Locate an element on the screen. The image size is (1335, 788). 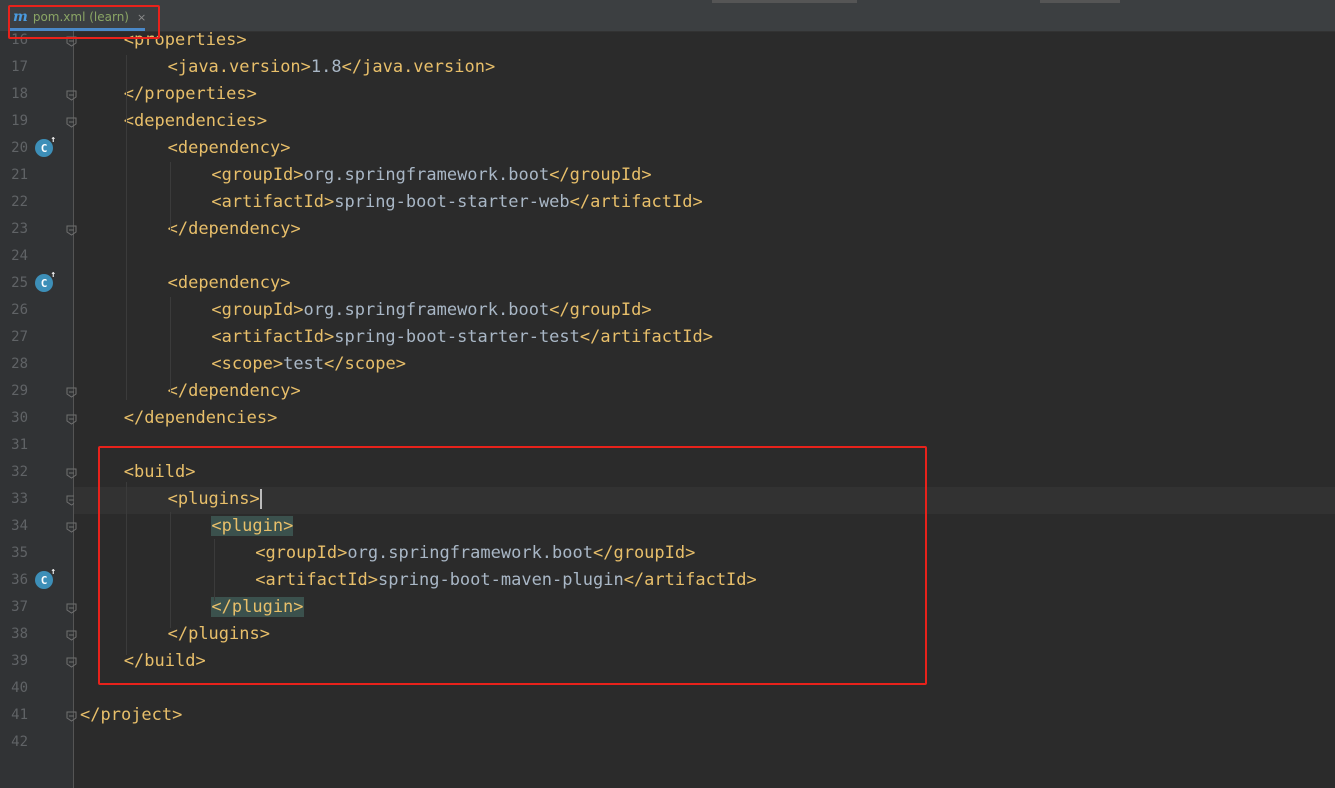
tag-name: properties is located at coordinates (185, 40).